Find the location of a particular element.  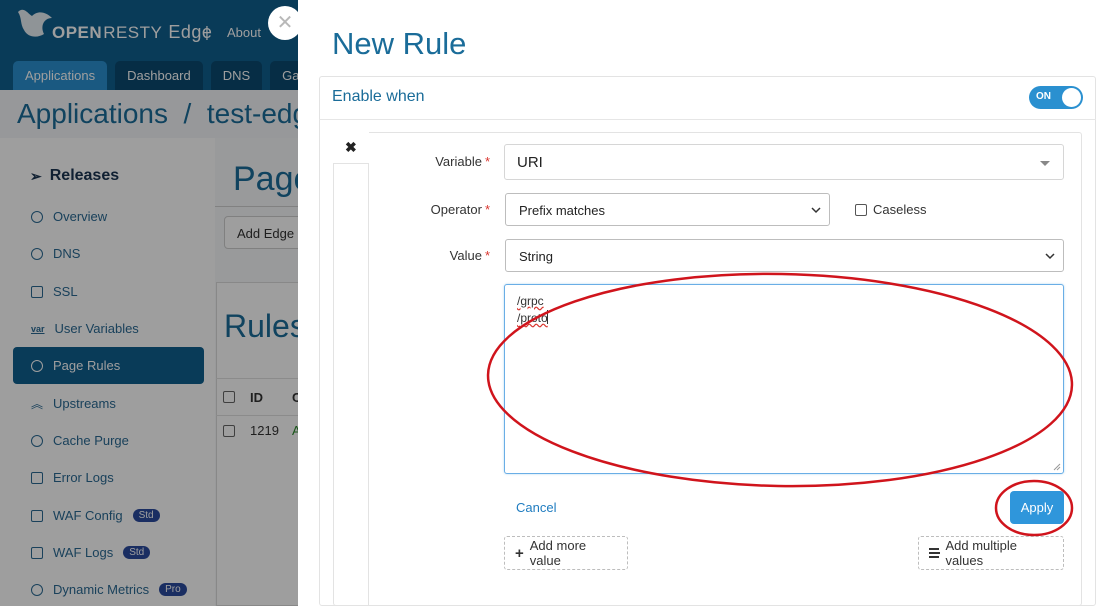

add-multiple-values-label: Add multiple values is located at coordinates (981, 553).